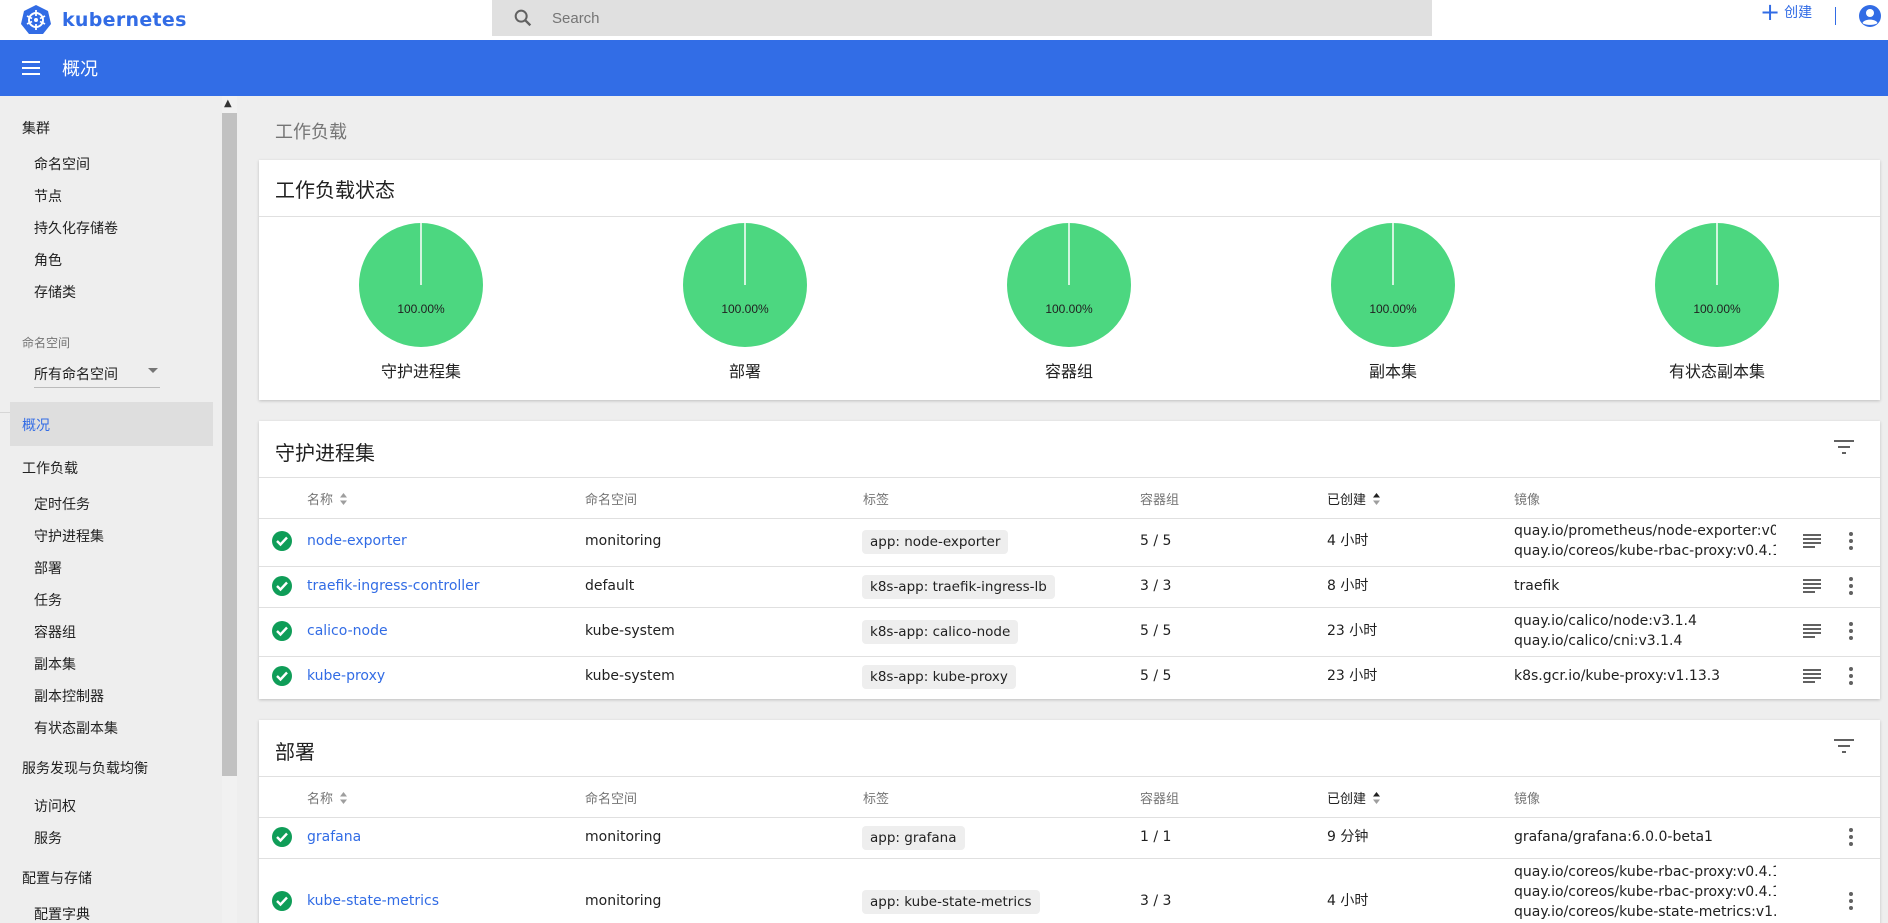 Image resolution: width=1888 pixels, height=923 pixels. I want to click on column-header-pods: 容器组, so click(1160, 500).